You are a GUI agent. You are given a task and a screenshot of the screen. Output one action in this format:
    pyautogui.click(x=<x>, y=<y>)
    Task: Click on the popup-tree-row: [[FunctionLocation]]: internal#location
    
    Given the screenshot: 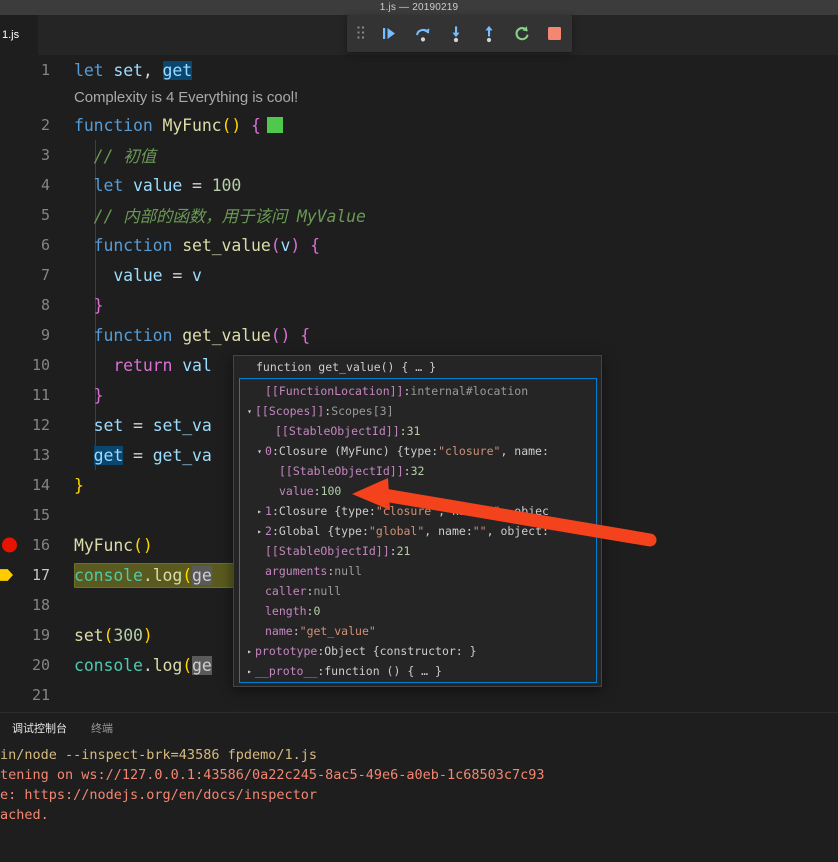 What is the action you would take?
    pyautogui.click(x=418, y=391)
    